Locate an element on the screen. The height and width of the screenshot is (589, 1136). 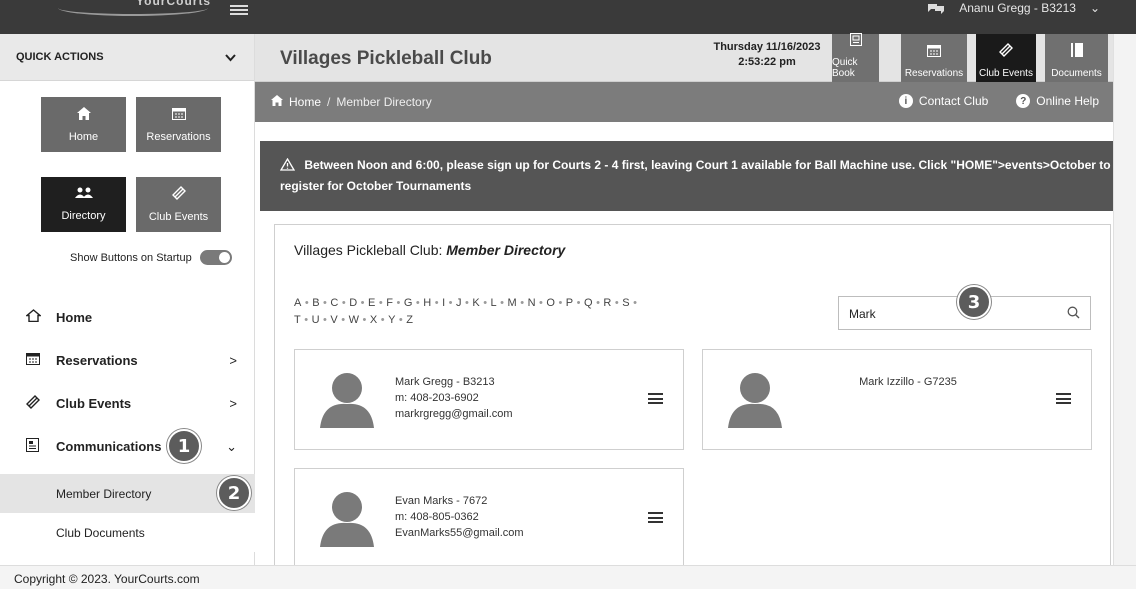
sidebar-item-communications: Communications ⌄ 1 is located at coordinates (127, 446).